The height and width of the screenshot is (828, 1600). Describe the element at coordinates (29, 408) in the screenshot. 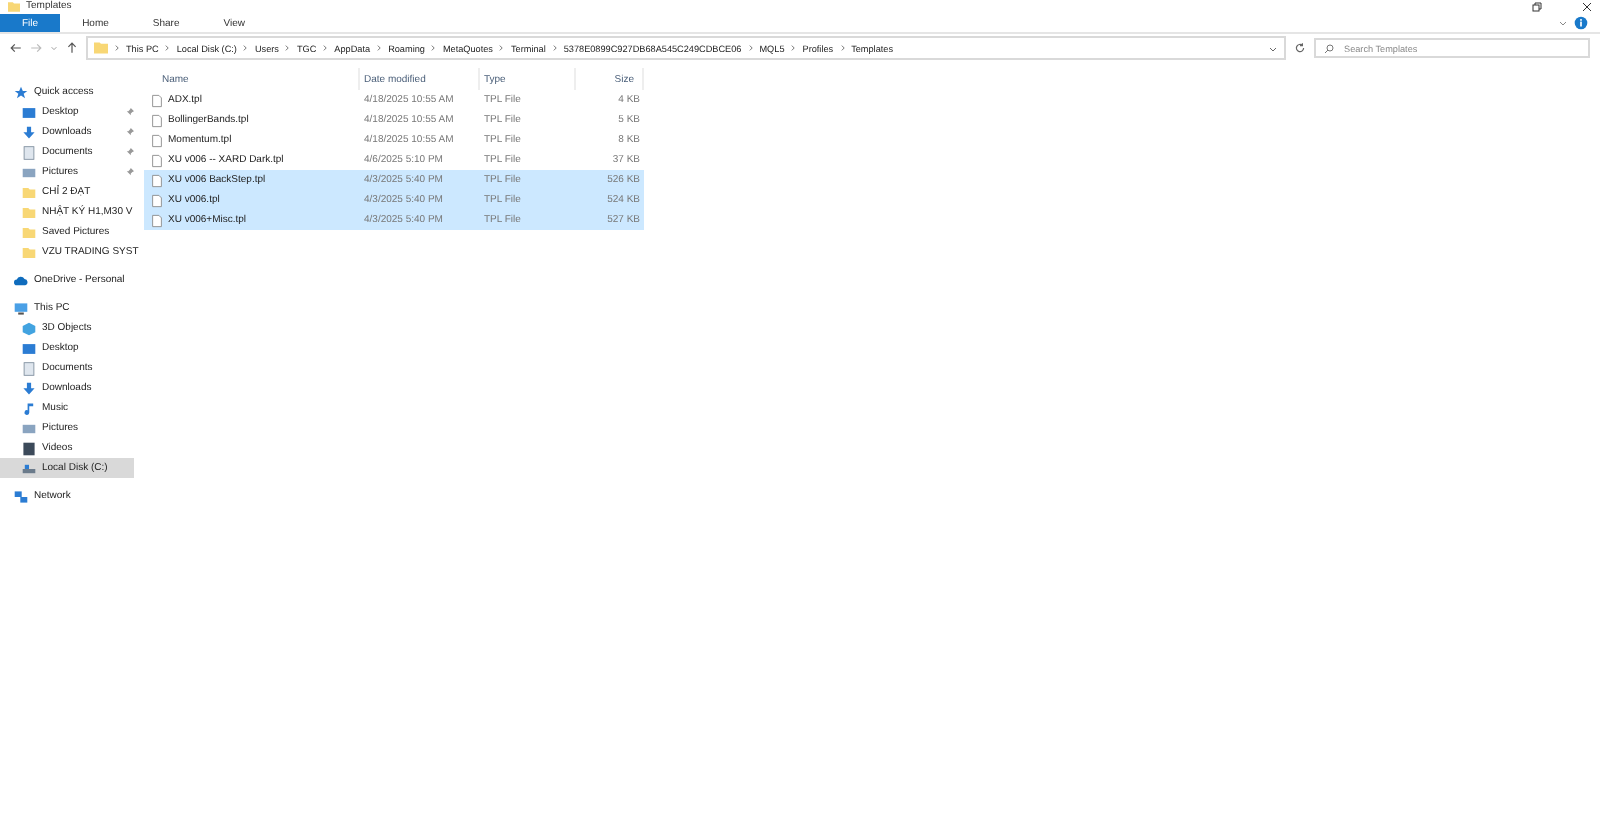

I see `music-note-icon` at that location.